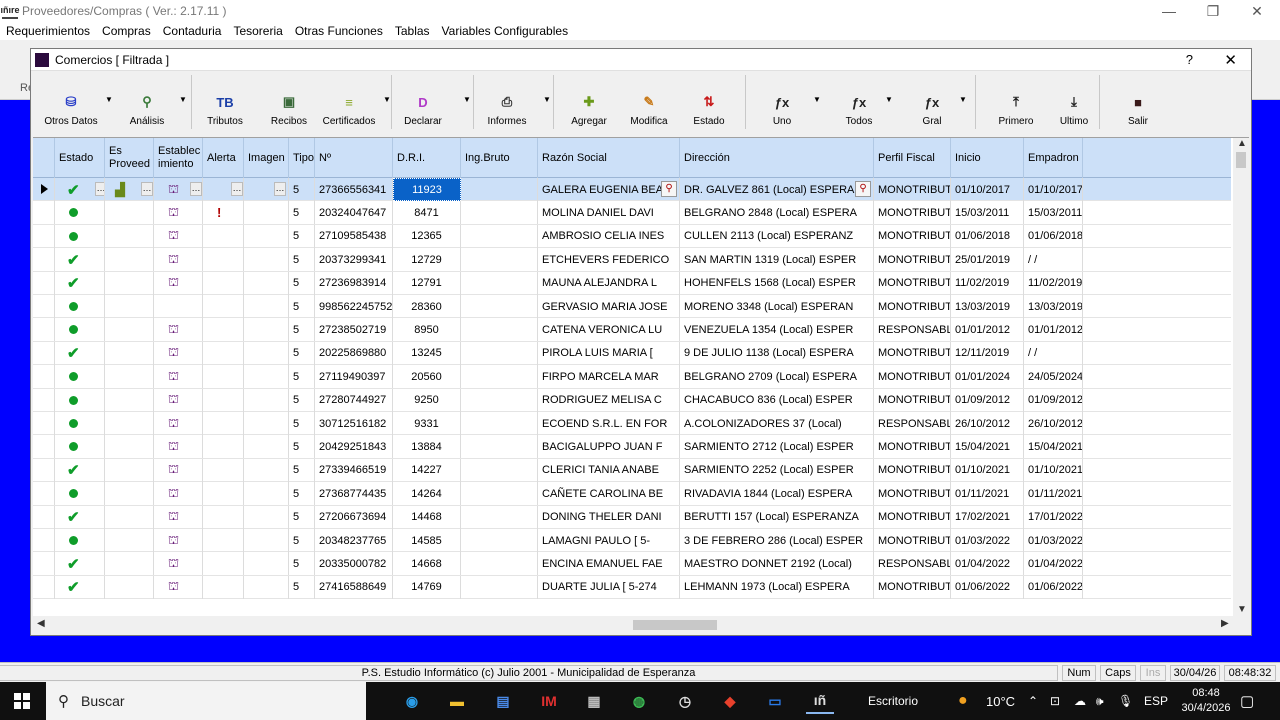 The width and height of the screenshot is (1280, 720). I want to click on cell-empadron: 26/10/2012, so click(1053, 423).